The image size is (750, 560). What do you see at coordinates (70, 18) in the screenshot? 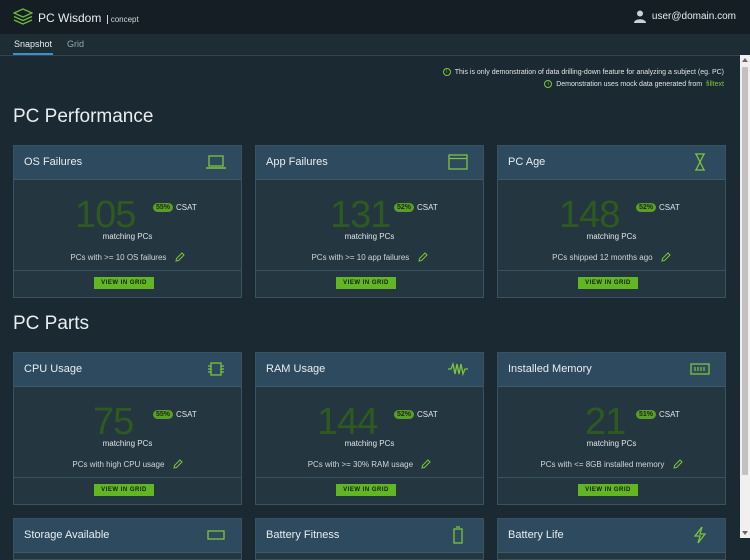
I see `app-name: PC Wisdom` at bounding box center [70, 18].